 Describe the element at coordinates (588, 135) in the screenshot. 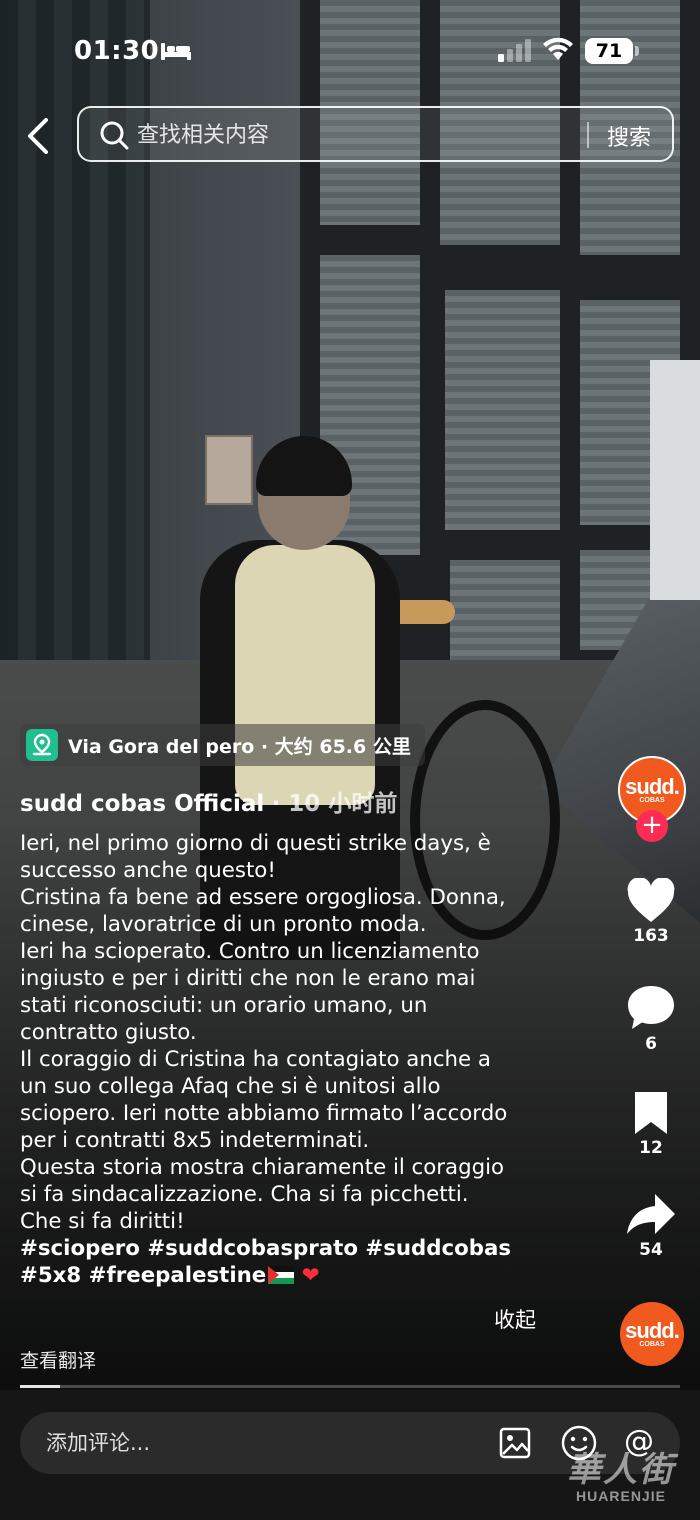

I see `search-divider` at that location.